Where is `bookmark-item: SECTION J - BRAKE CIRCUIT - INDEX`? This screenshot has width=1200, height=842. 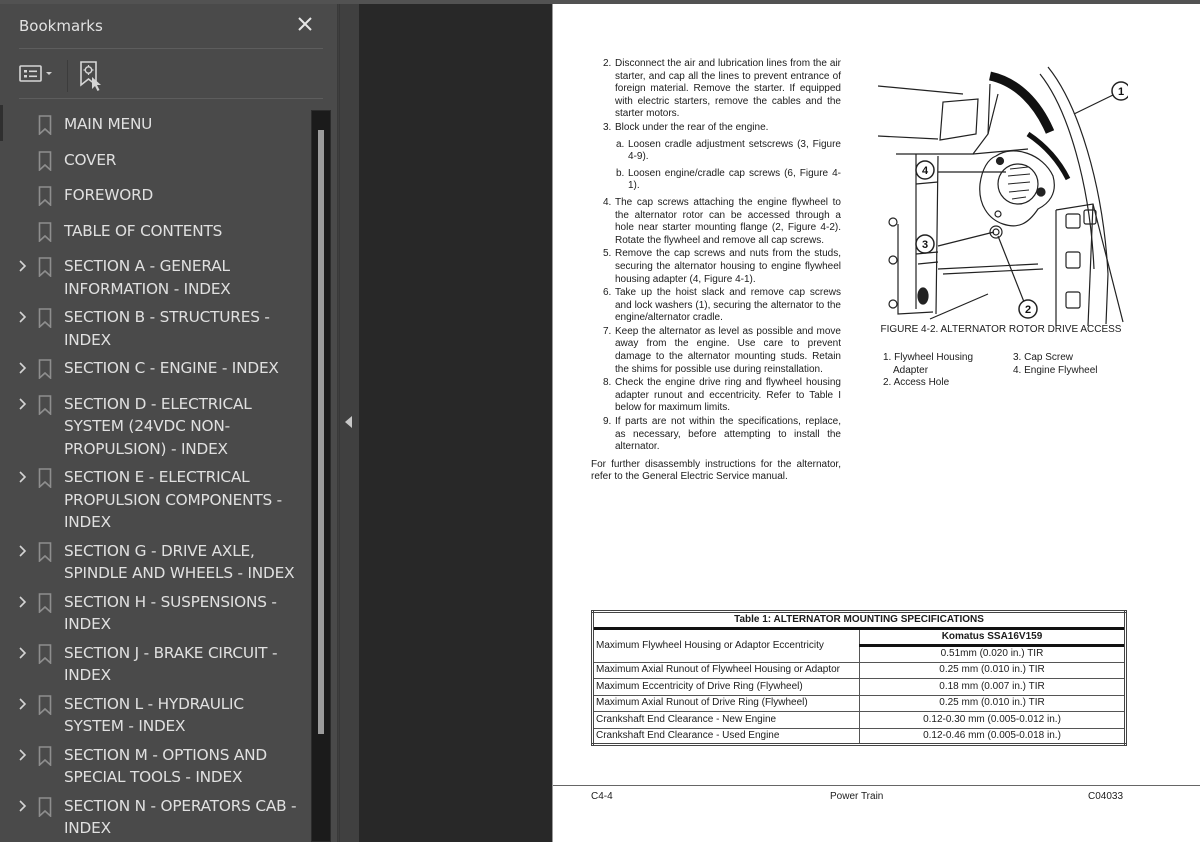
bookmark-item: SECTION J - BRAKE CIRCUIT - INDEX is located at coordinates (155, 664).